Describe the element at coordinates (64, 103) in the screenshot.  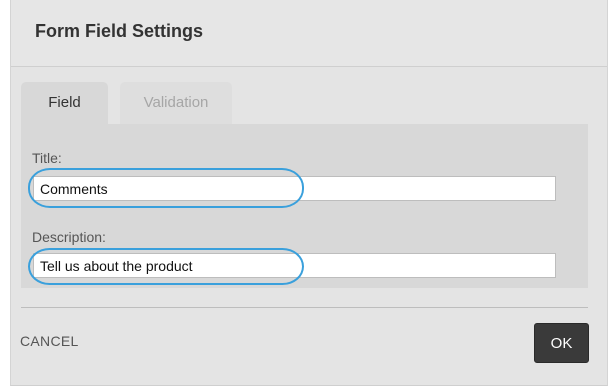
I see `tab-field: Field` at that location.